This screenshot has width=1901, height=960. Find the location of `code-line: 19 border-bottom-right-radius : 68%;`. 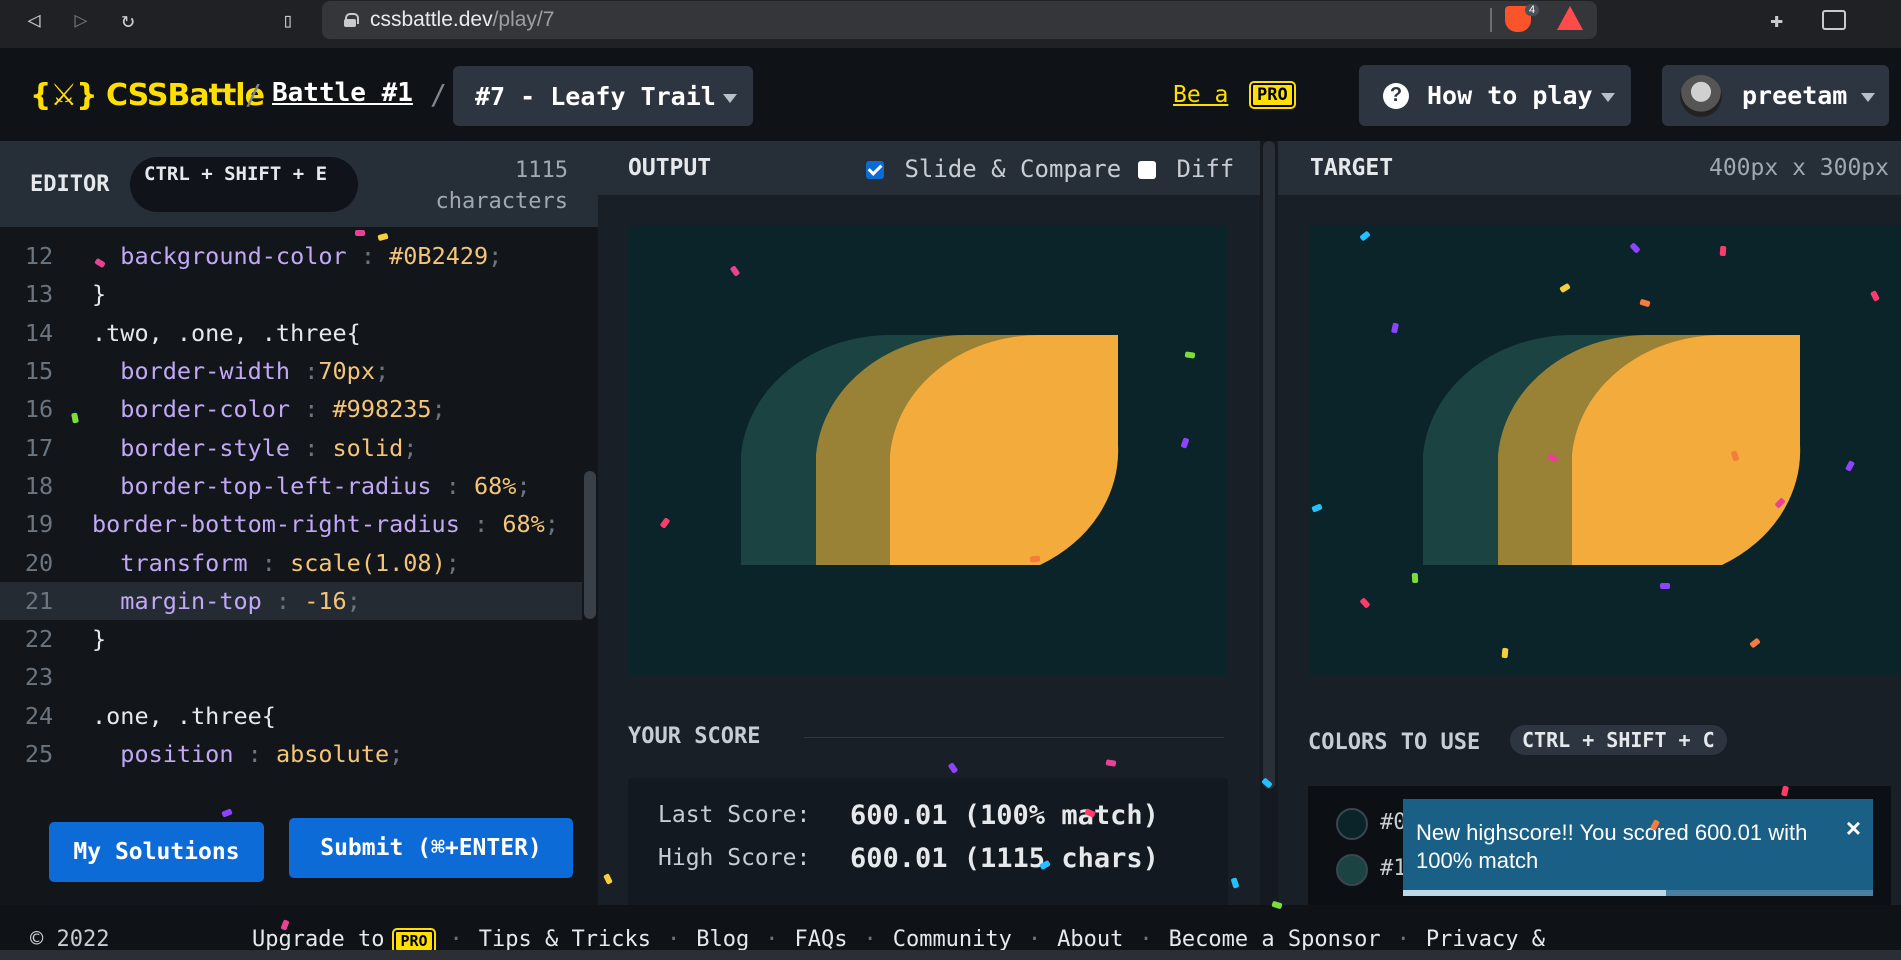

code-line: 19 border-bottom-right-radius : 68%; is located at coordinates (291, 524).